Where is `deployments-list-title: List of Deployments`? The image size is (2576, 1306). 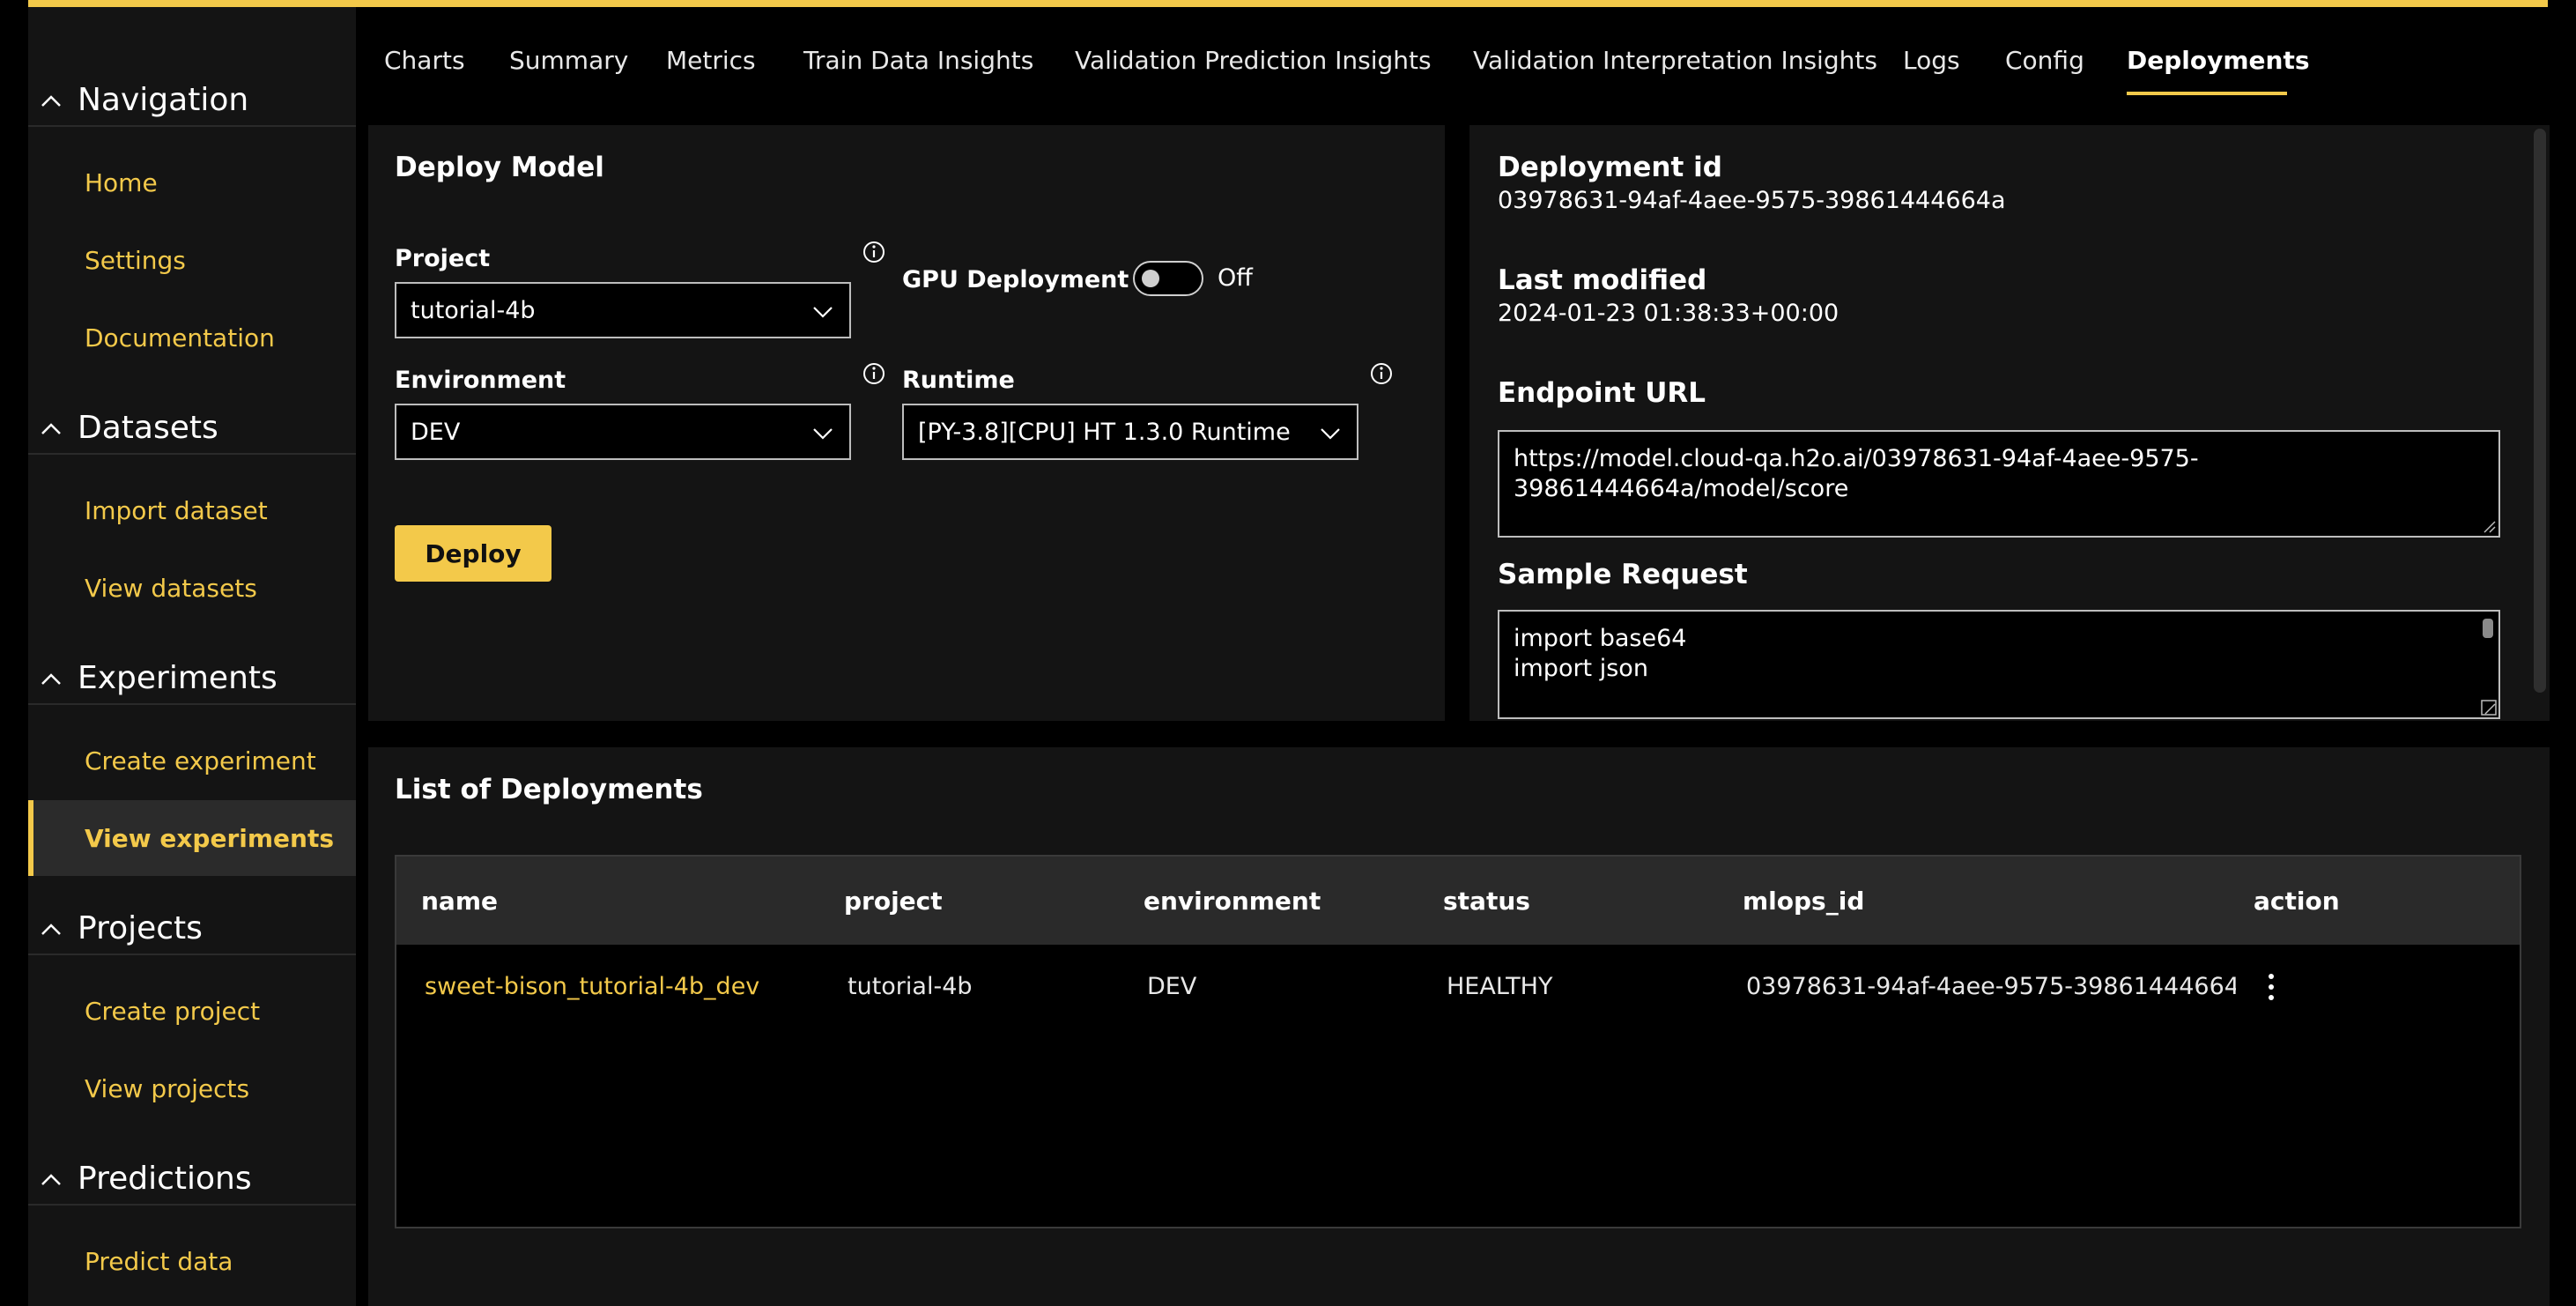
deployments-list-title: List of Deployments is located at coordinates (549, 789).